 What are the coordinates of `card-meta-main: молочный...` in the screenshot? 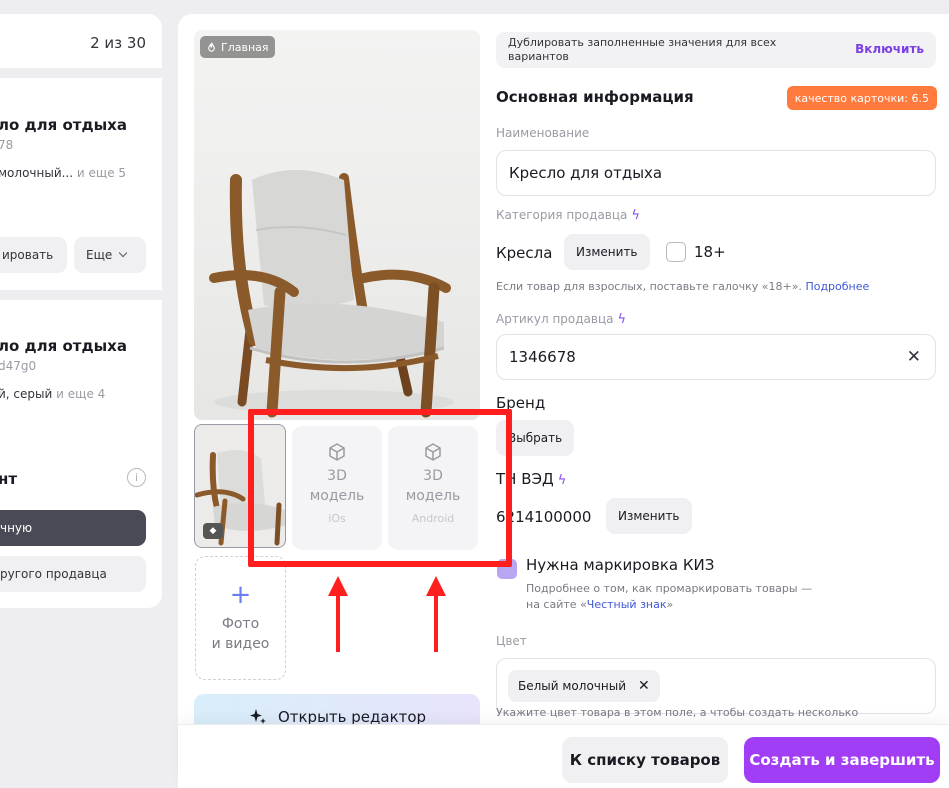 It's located at (37, 173).